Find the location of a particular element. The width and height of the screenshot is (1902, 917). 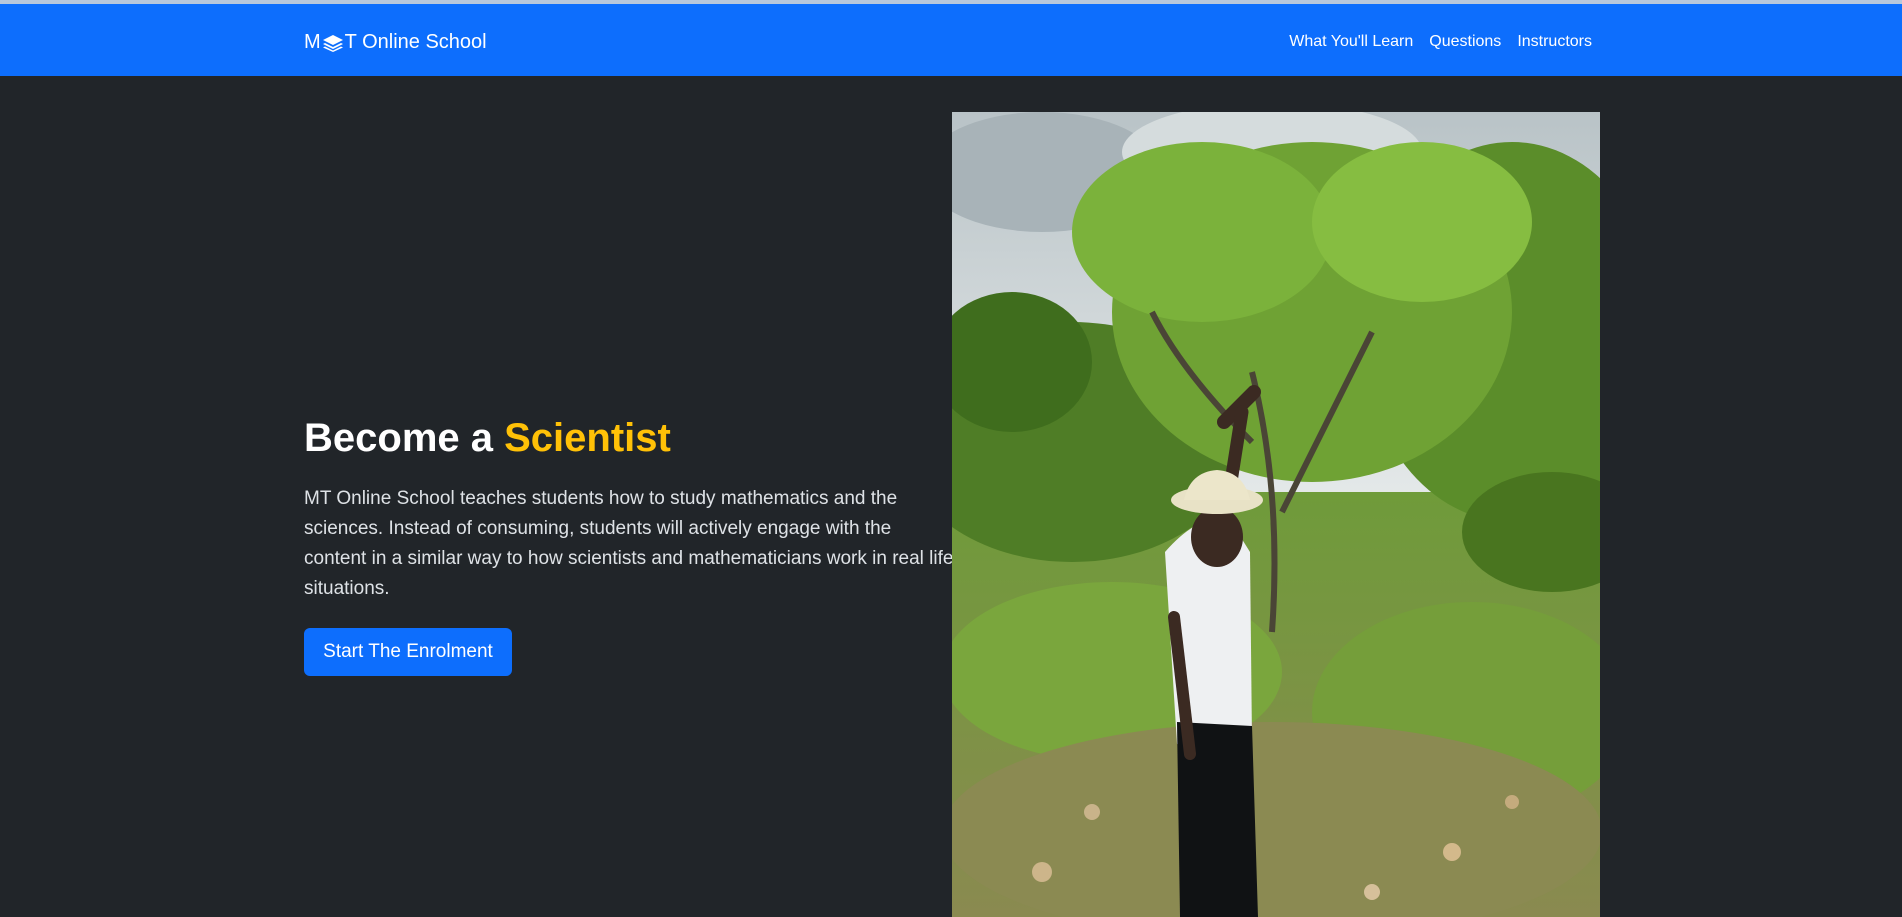

nav-links: What You'll Learn Questions Instructors is located at coordinates (1440, 42).